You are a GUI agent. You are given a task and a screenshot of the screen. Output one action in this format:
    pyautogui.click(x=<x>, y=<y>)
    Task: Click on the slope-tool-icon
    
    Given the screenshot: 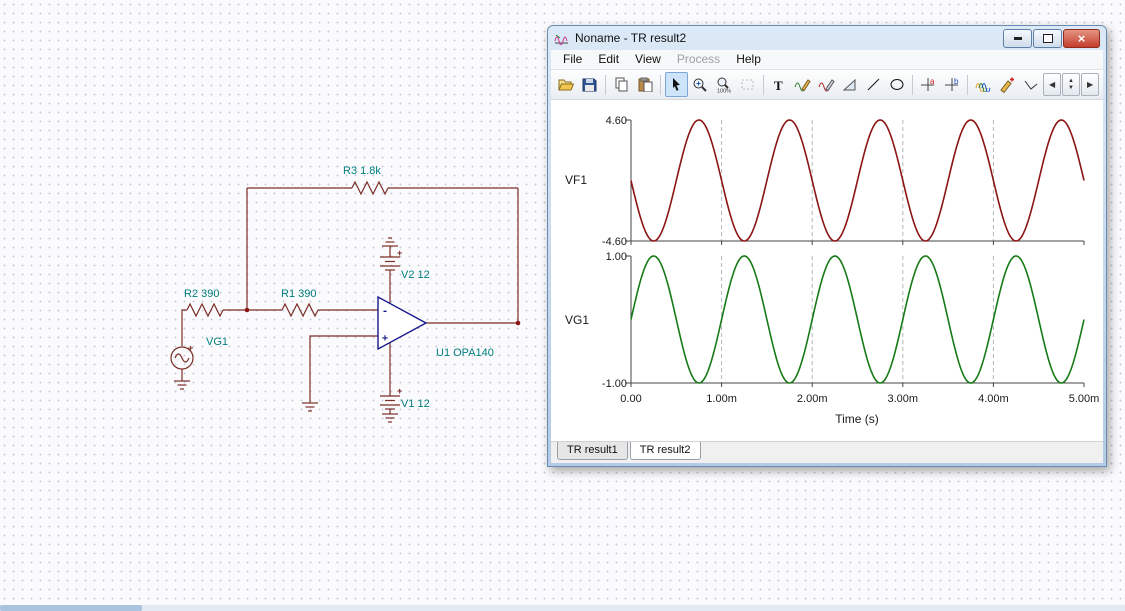 What is the action you would take?
    pyautogui.click(x=849, y=84)
    